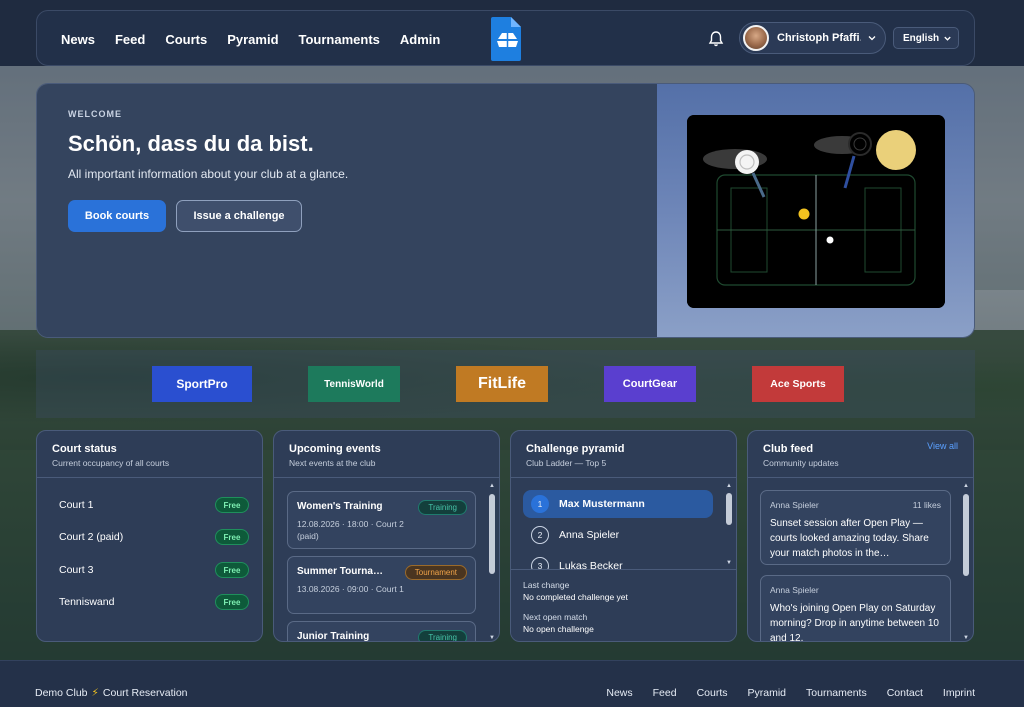  What do you see at coordinates (860, 454) in the screenshot?
I see `card-header: Club feed Community updates View all` at bounding box center [860, 454].